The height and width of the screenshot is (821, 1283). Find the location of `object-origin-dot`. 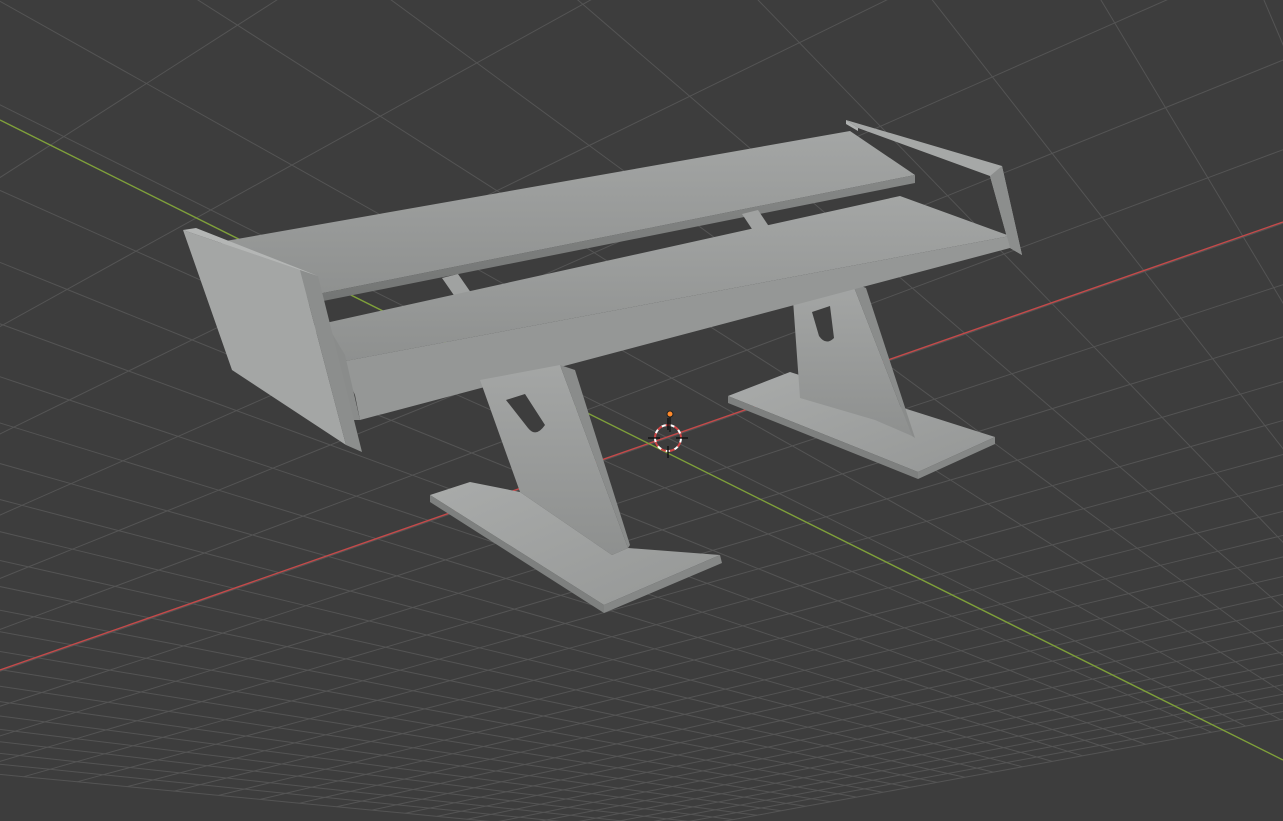

object-origin-dot is located at coordinates (670, 414).